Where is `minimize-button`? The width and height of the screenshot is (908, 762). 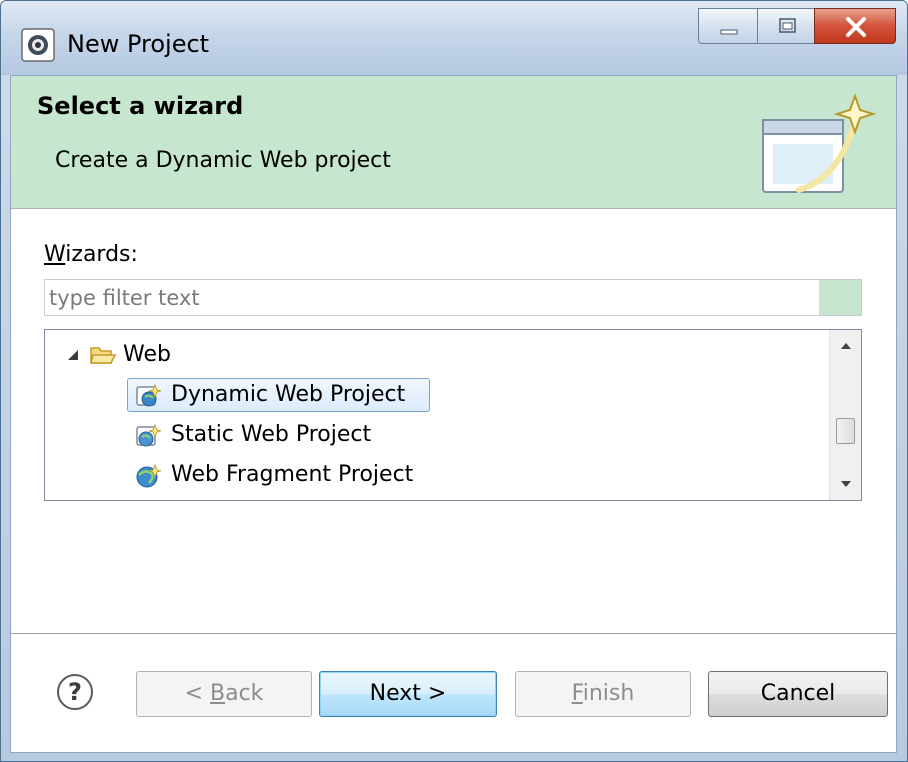
minimize-button is located at coordinates (728, 26).